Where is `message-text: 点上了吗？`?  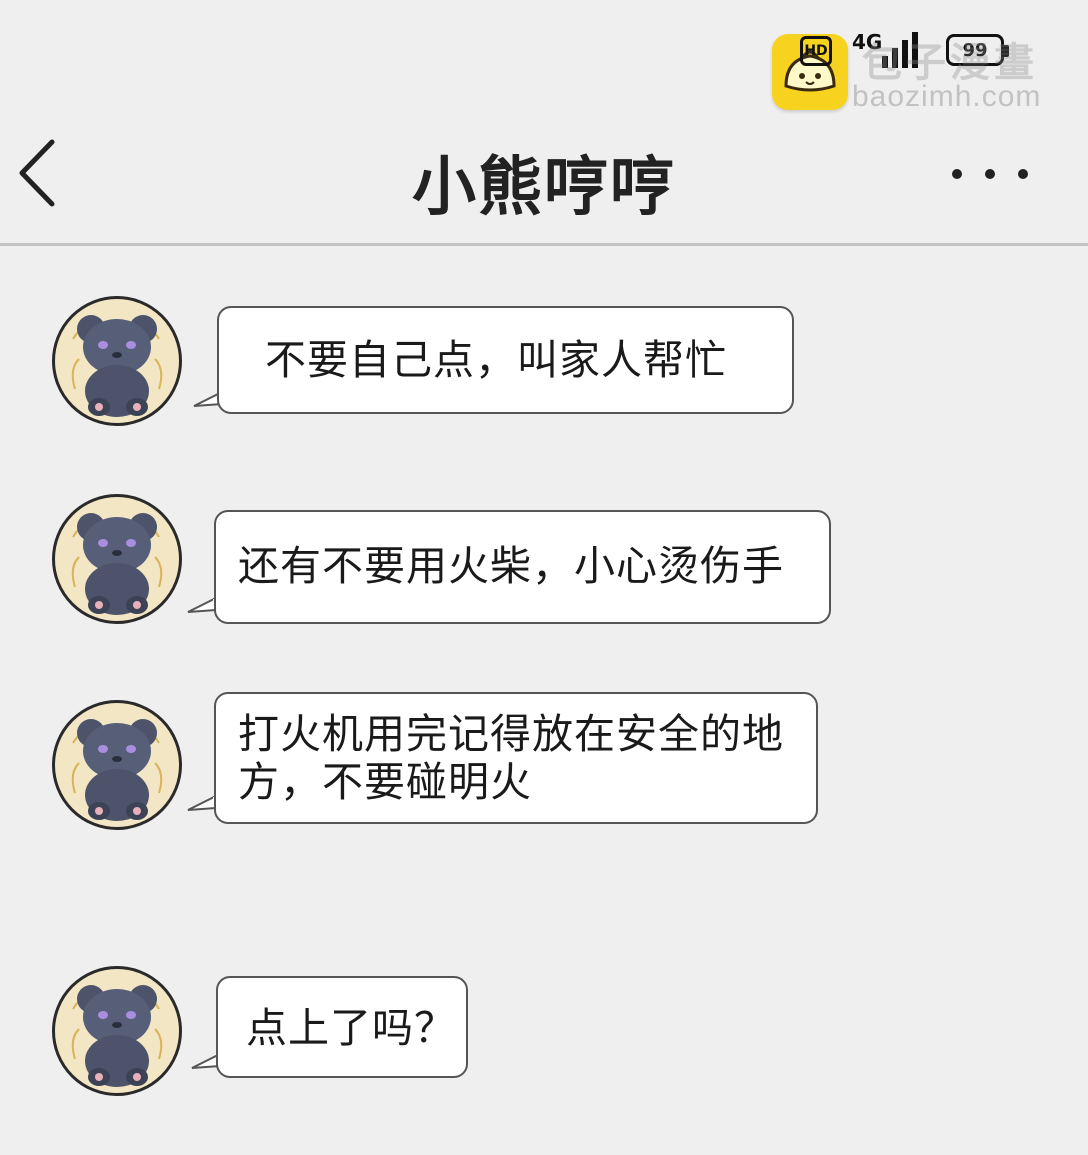 message-text: 点上了吗？ is located at coordinates (351, 1028).